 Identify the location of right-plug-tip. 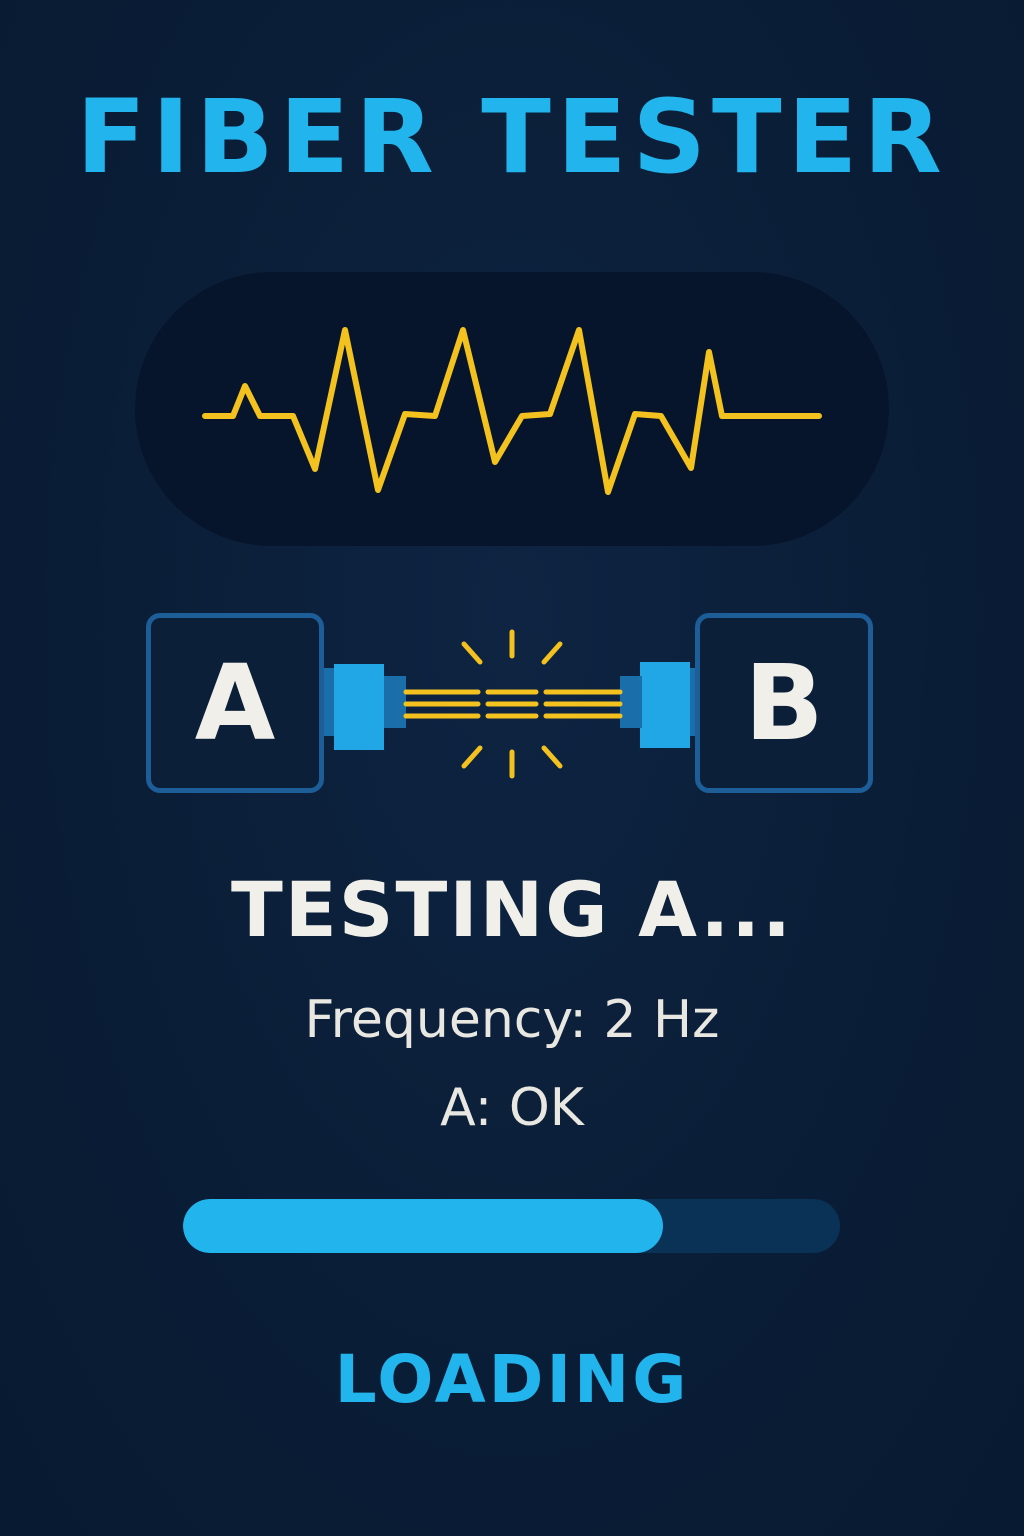
(631, 702).